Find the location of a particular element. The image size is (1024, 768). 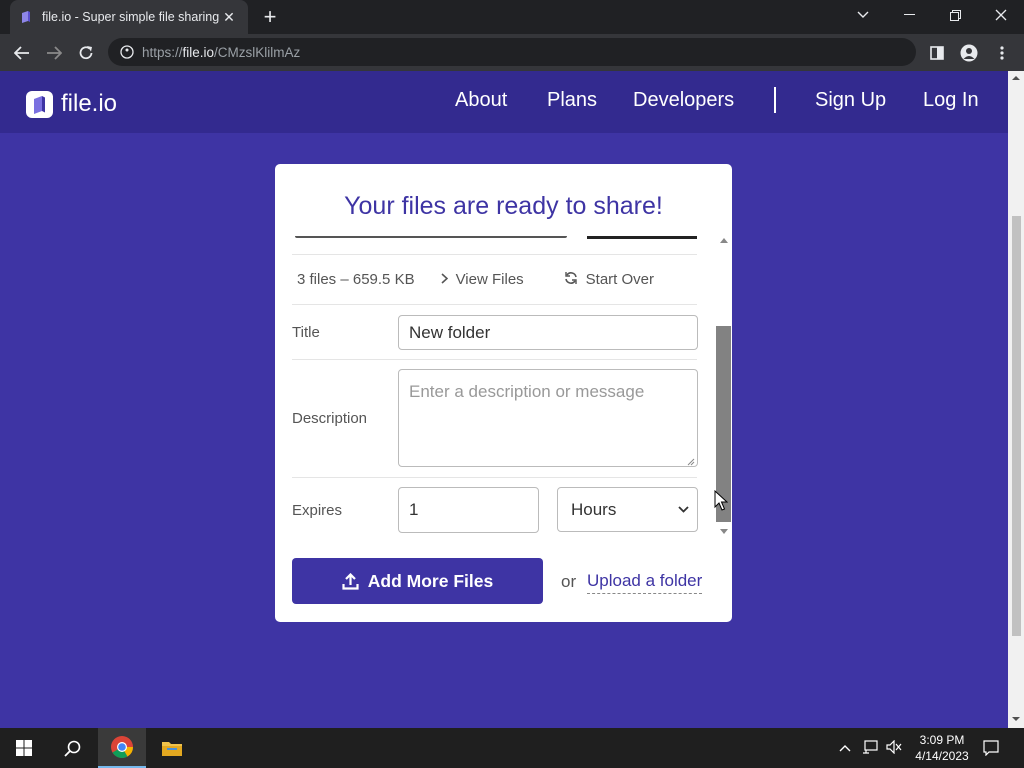

logo-mark-icon is located at coordinates (39, 104).